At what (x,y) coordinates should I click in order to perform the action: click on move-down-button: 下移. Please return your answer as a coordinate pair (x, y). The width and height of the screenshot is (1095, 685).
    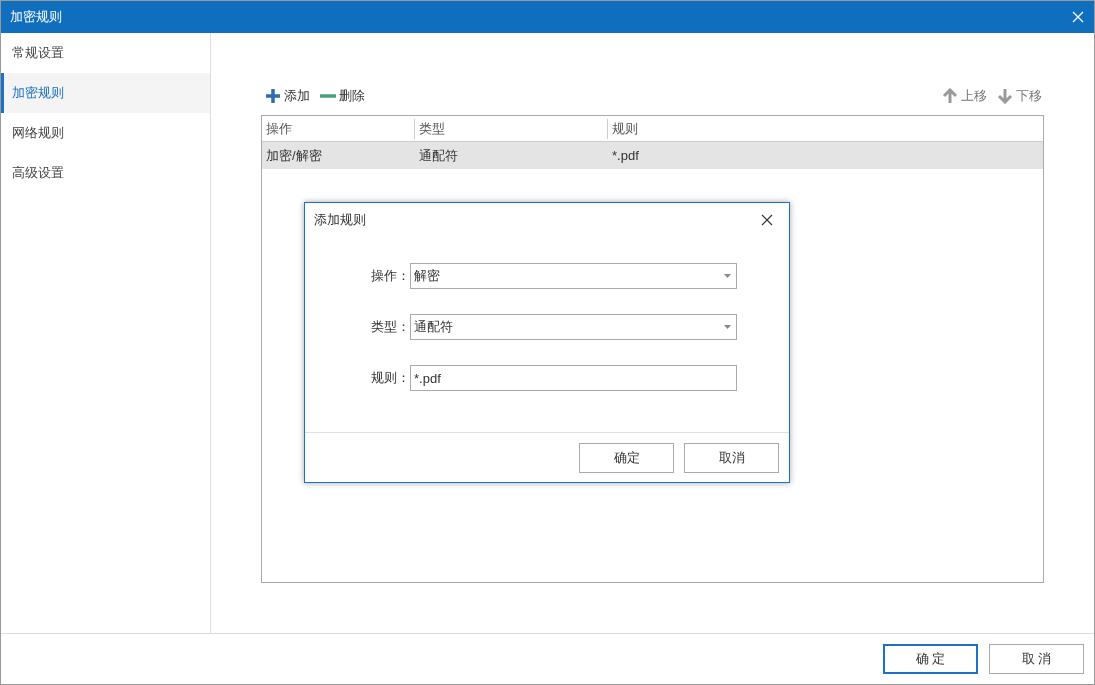
    Looking at the image, I should click on (1019, 96).